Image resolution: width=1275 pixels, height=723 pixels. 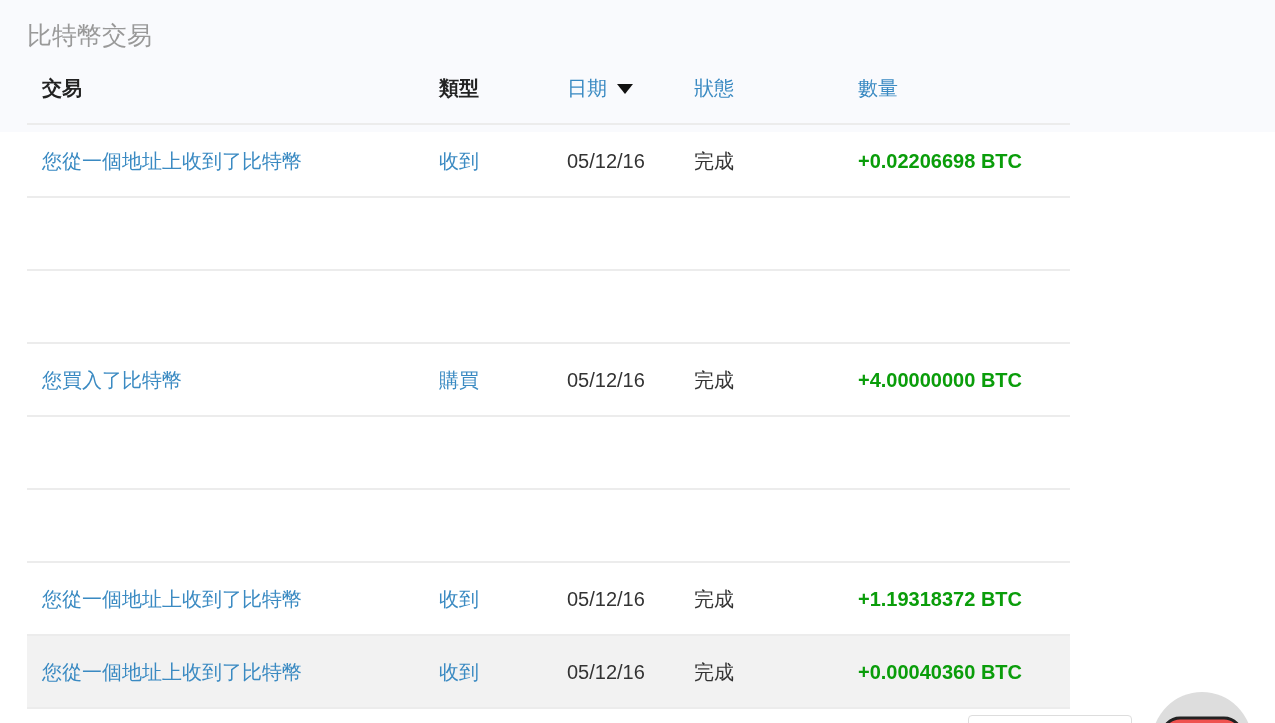 What do you see at coordinates (112, 379) in the screenshot?
I see `transaction-link: 您買入了比特幣` at bounding box center [112, 379].